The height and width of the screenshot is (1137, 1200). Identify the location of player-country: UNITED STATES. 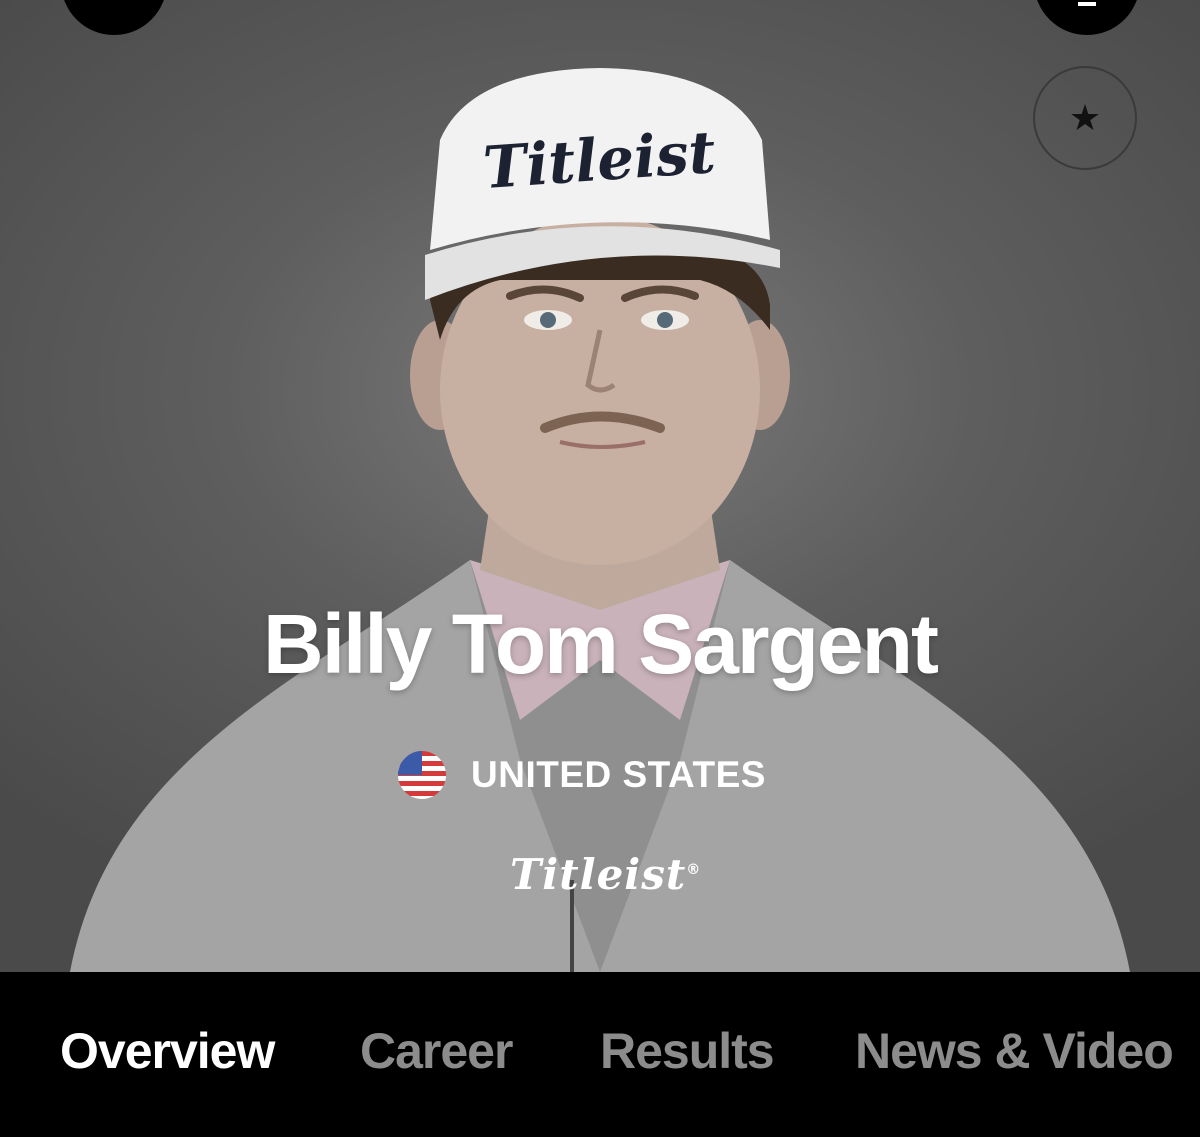
(582, 775).